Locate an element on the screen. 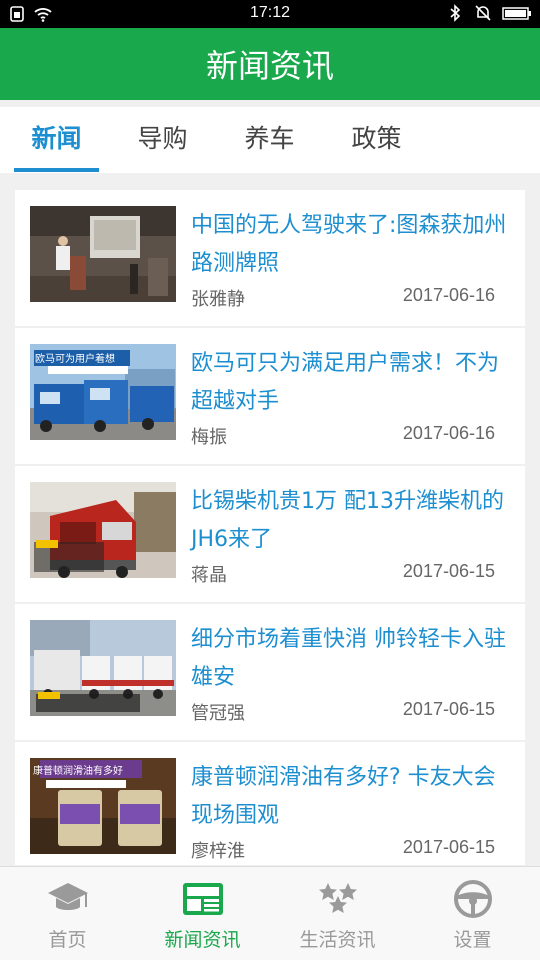 The width and height of the screenshot is (540, 960). news-author: 蒋晶 is located at coordinates (209, 575).